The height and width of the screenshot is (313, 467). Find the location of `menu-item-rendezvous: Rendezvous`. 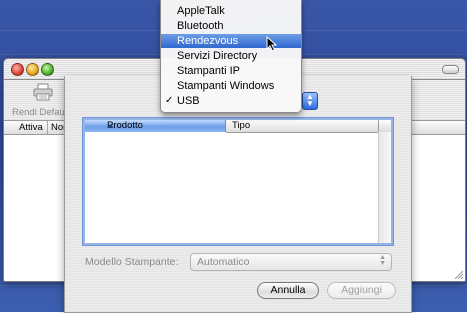

menu-item-rendezvous: Rendezvous is located at coordinates (231, 41).